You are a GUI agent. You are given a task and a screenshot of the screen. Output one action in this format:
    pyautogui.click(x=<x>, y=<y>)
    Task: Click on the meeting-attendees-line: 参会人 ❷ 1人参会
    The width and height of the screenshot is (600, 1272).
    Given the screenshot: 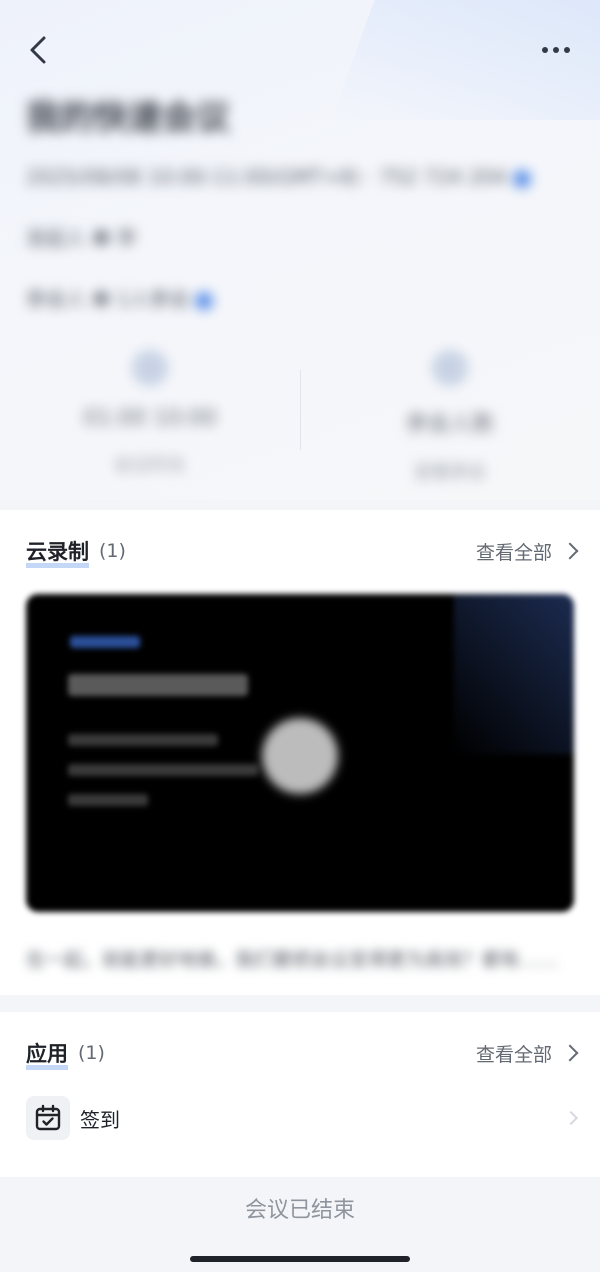 What is the action you would take?
    pyautogui.click(x=120, y=297)
    